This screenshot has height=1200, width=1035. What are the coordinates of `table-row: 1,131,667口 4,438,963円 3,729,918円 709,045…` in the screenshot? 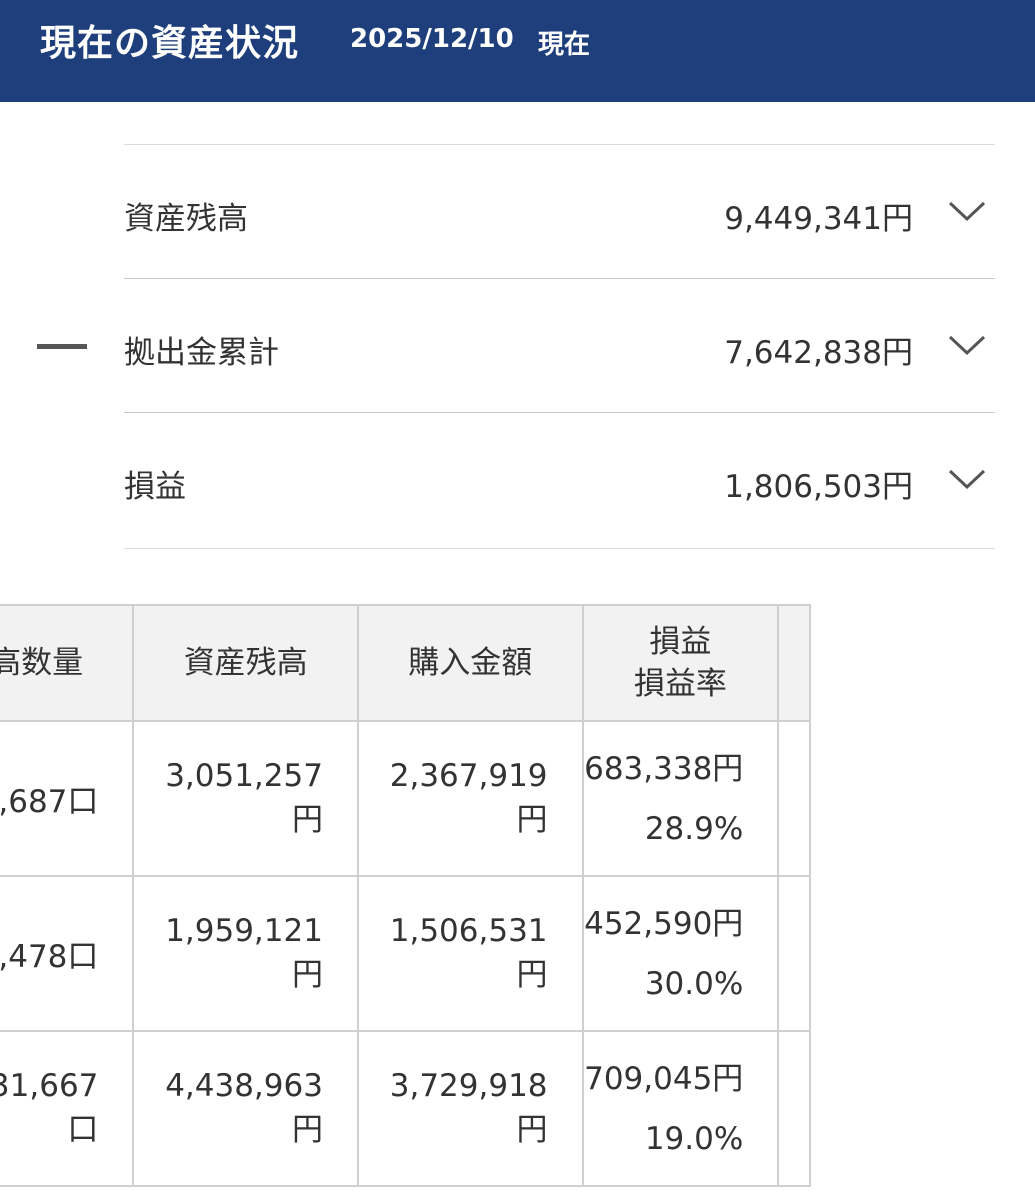 It's located at (405, 1108).